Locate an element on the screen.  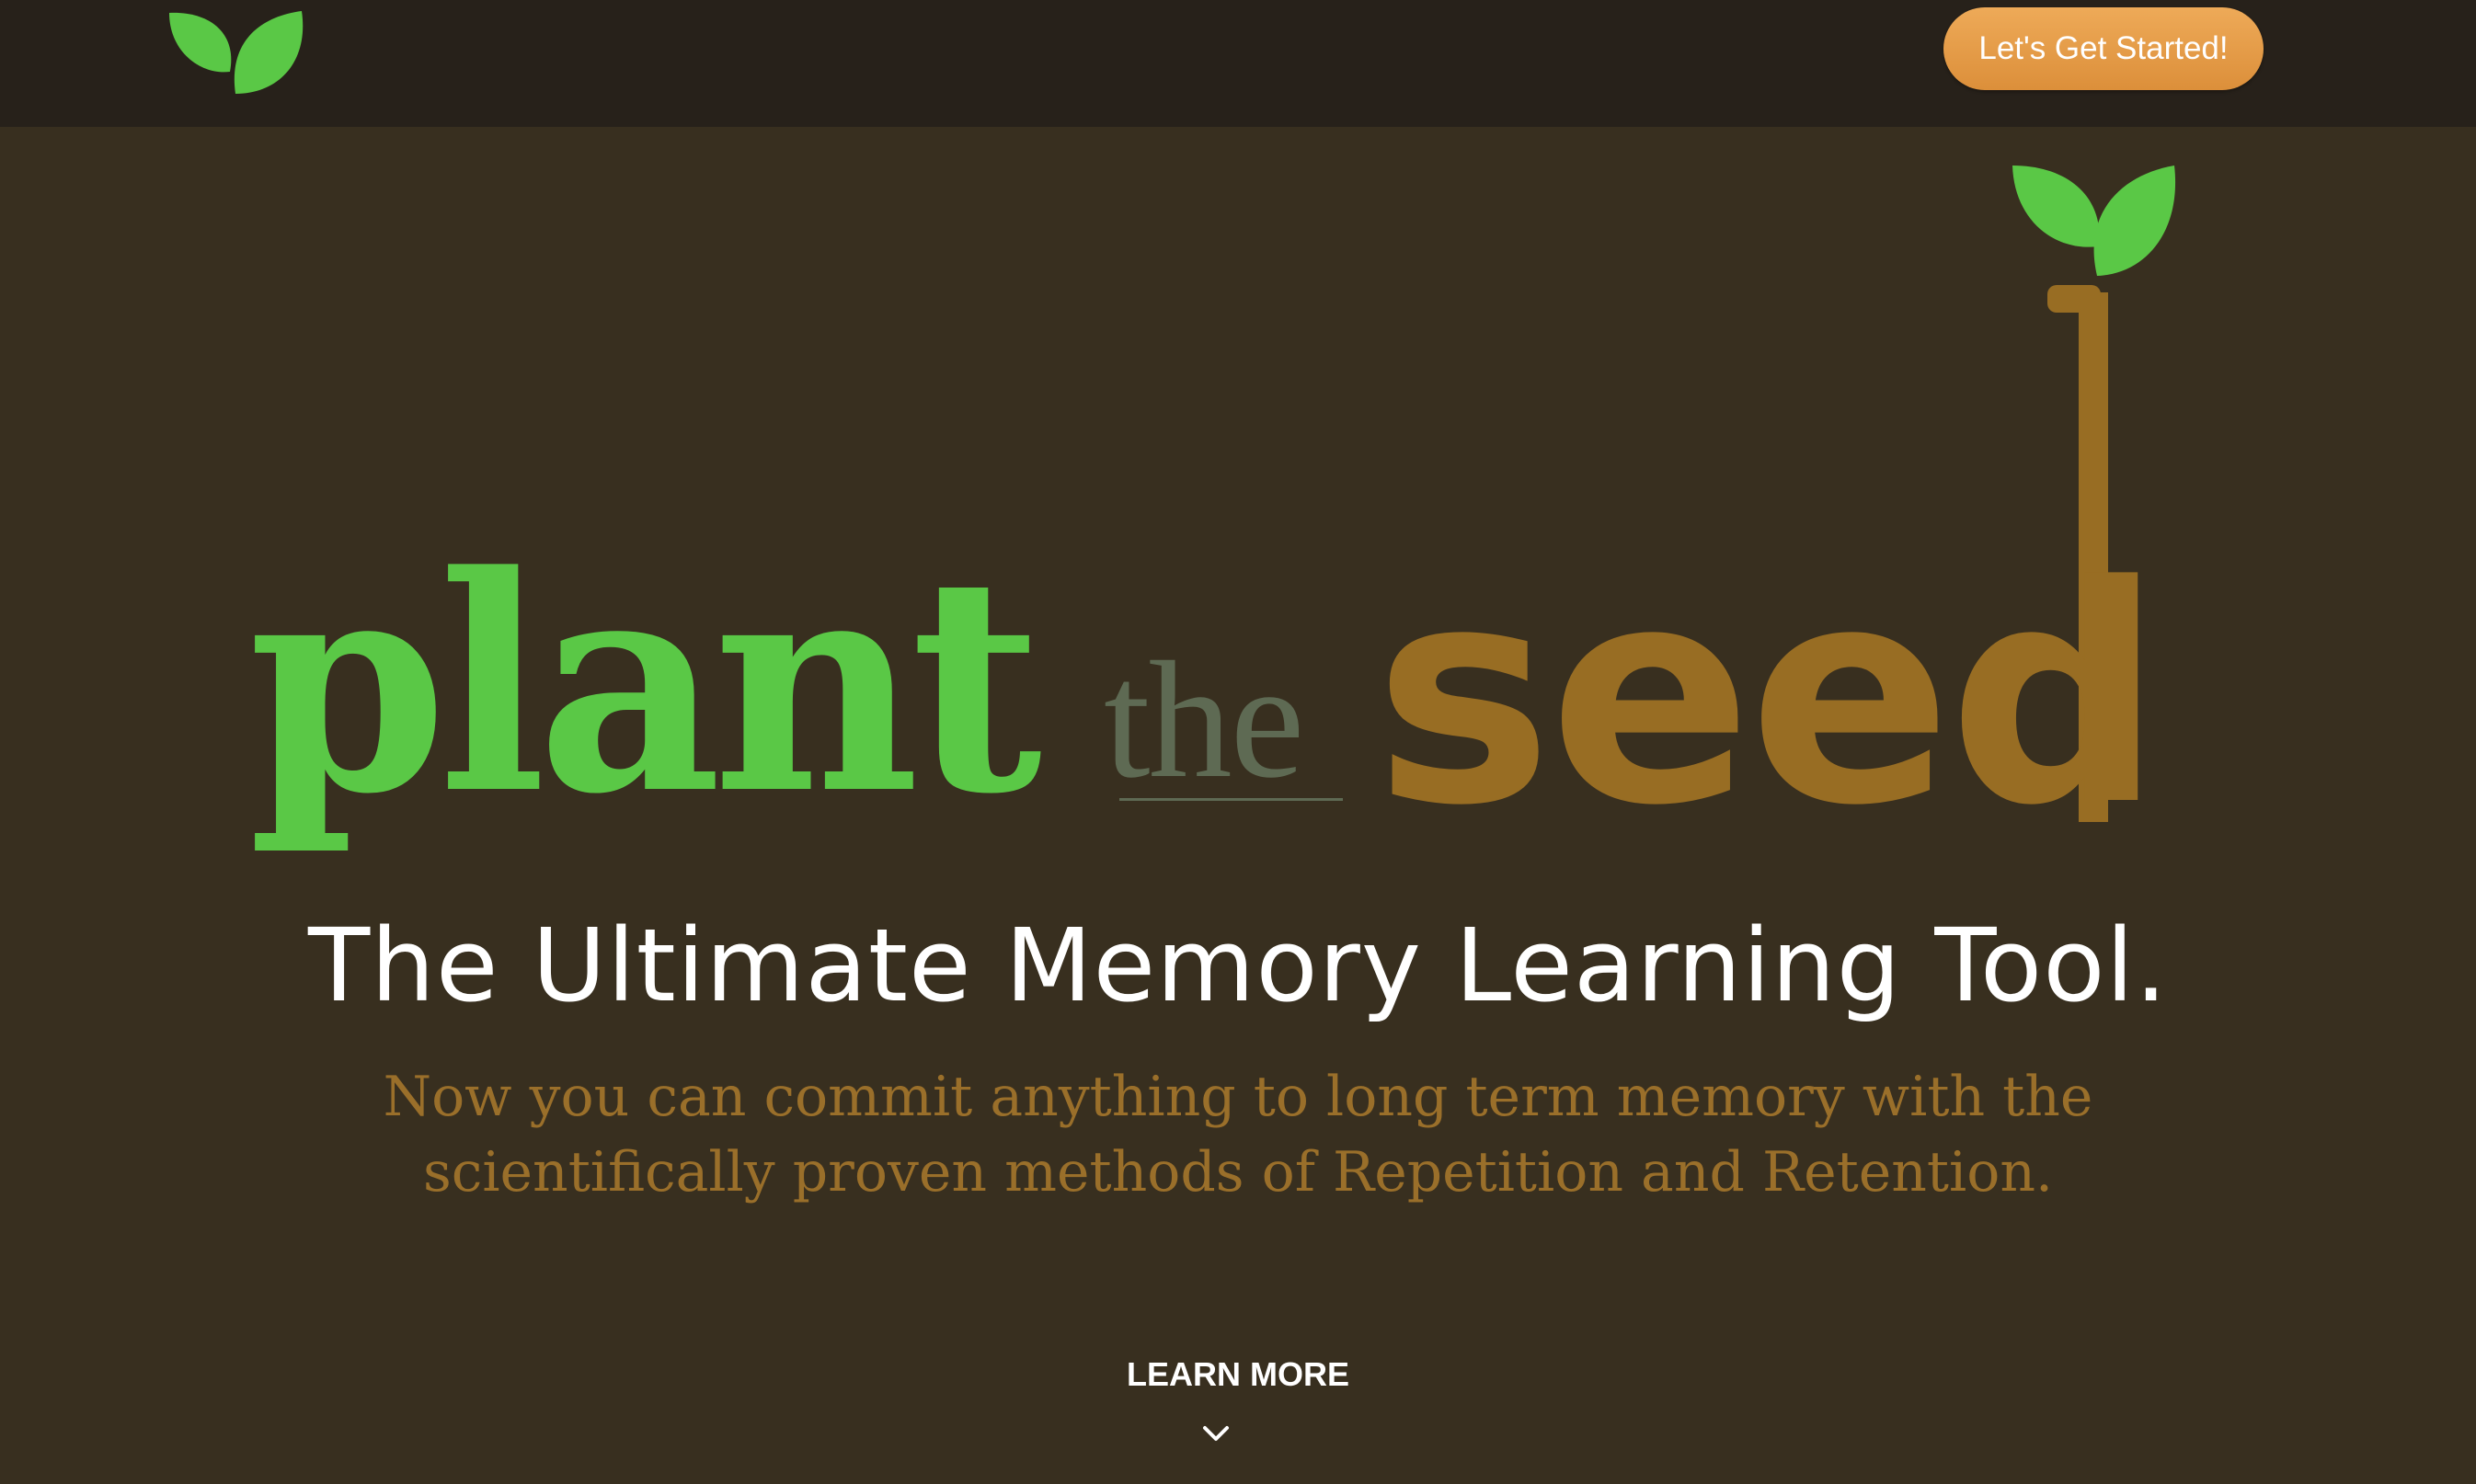
get-started-button: Let's Get Started! is located at coordinates (2103, 48).